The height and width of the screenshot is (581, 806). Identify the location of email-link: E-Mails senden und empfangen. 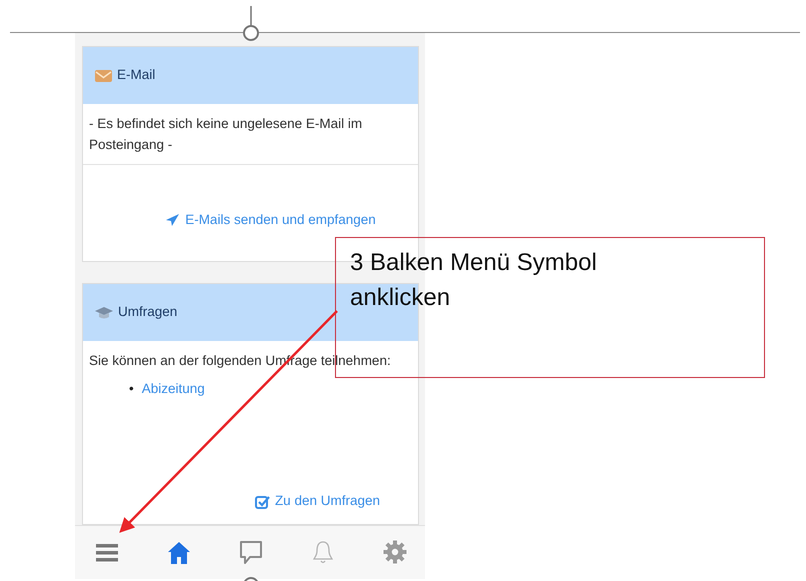
(270, 220).